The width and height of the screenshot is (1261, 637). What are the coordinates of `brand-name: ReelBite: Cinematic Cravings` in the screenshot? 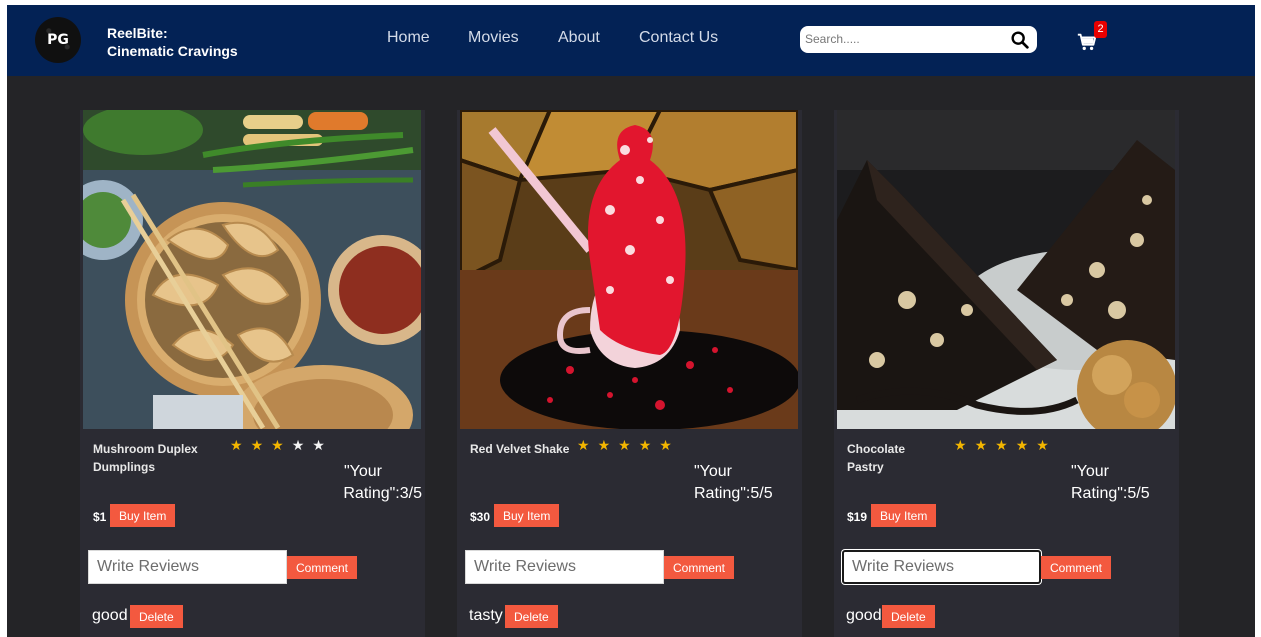 It's located at (172, 42).